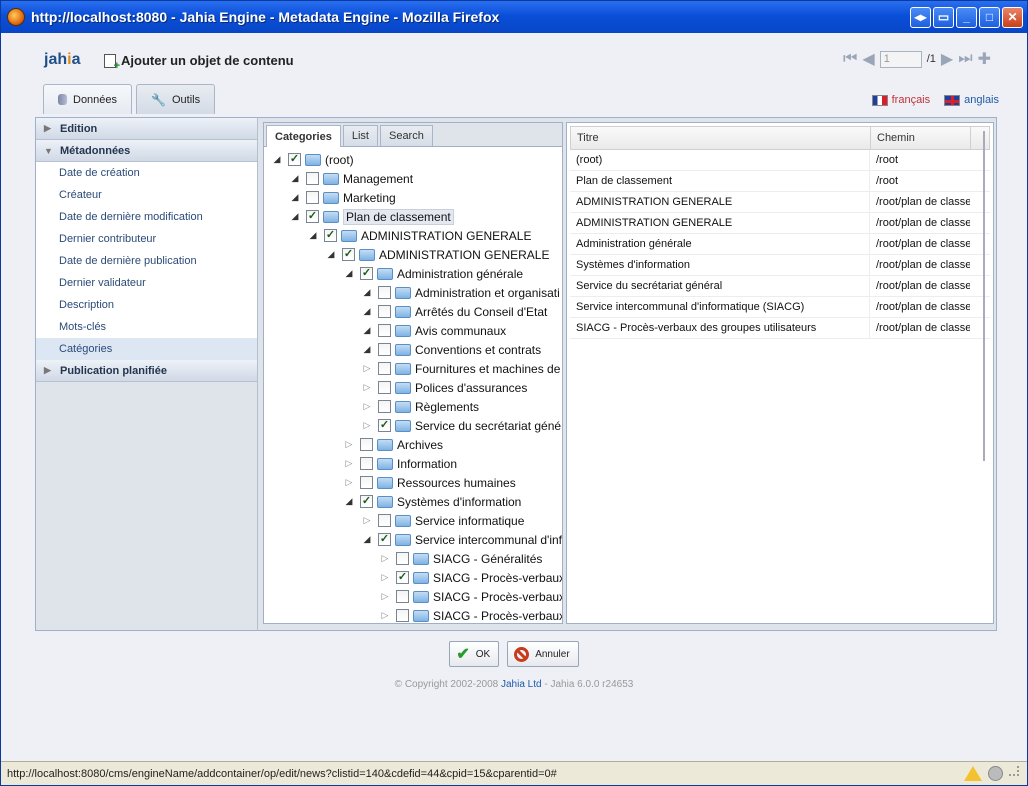 The image size is (1028, 786). I want to click on tree-node: ▷ Ressources humaines, so click(429, 482).